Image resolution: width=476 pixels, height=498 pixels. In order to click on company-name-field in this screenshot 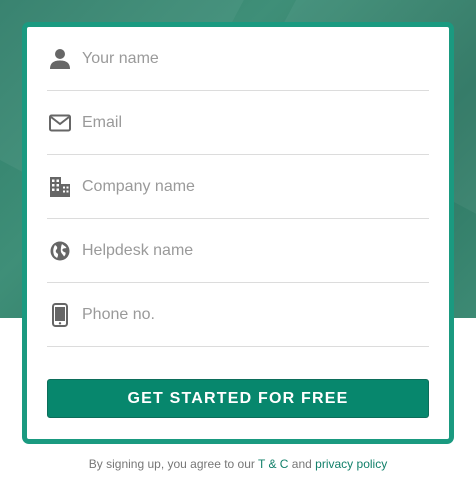, I will do `click(238, 187)`.